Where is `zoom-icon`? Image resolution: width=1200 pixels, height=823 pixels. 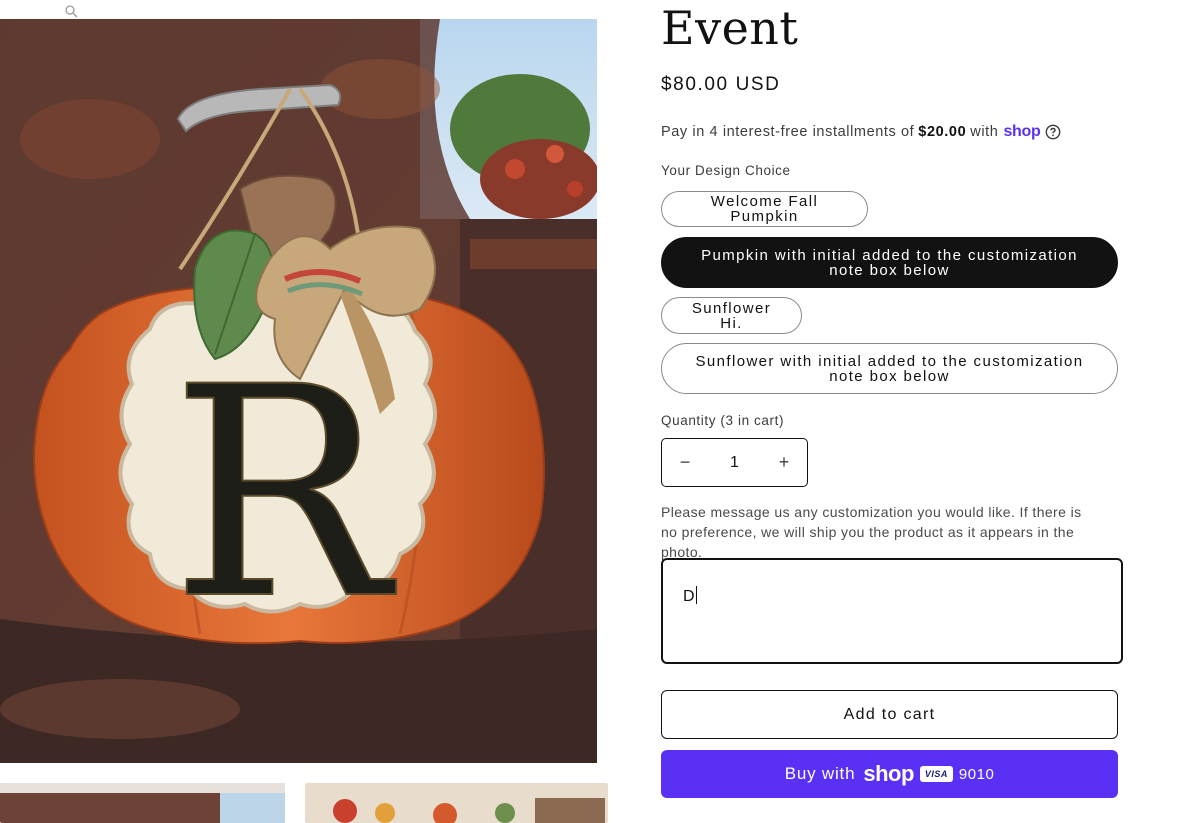 zoom-icon is located at coordinates (71, 11).